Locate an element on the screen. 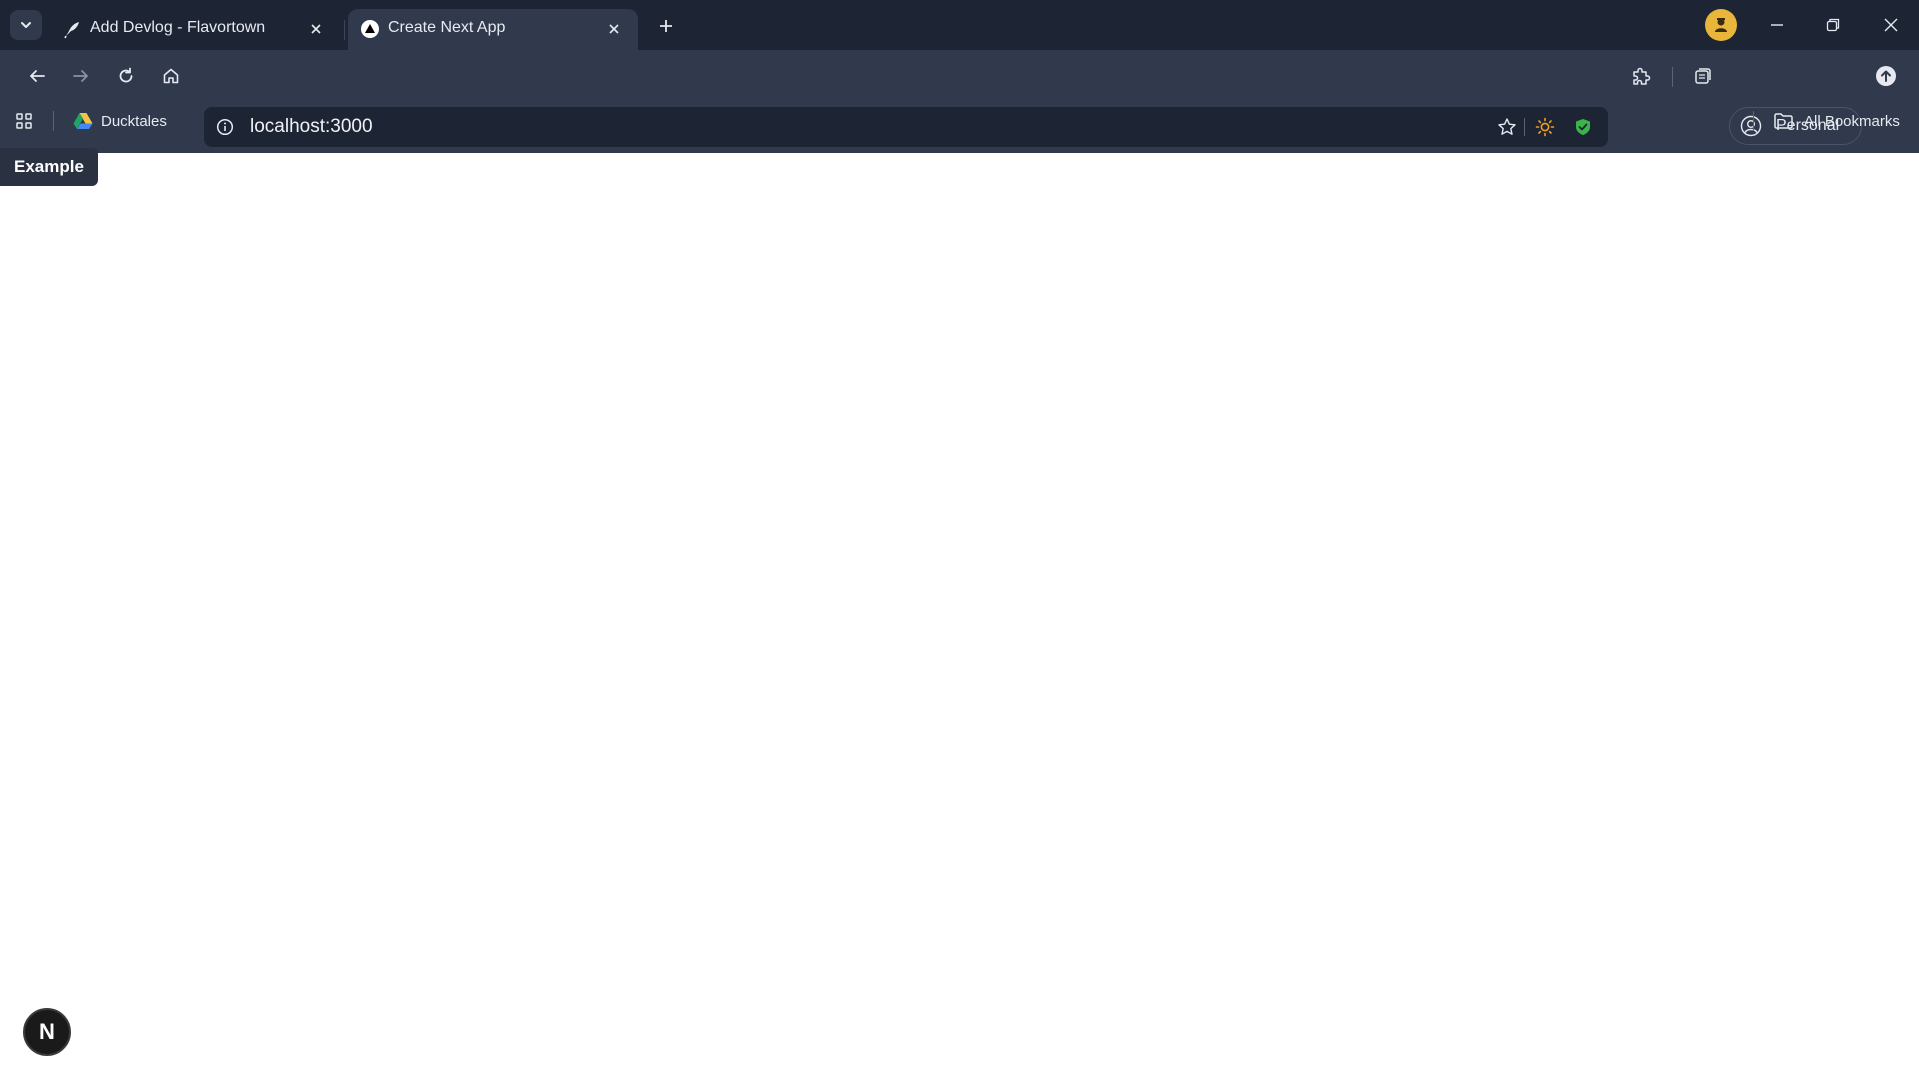 The image size is (1919, 1079). star-icon is located at coordinates (1507, 127).